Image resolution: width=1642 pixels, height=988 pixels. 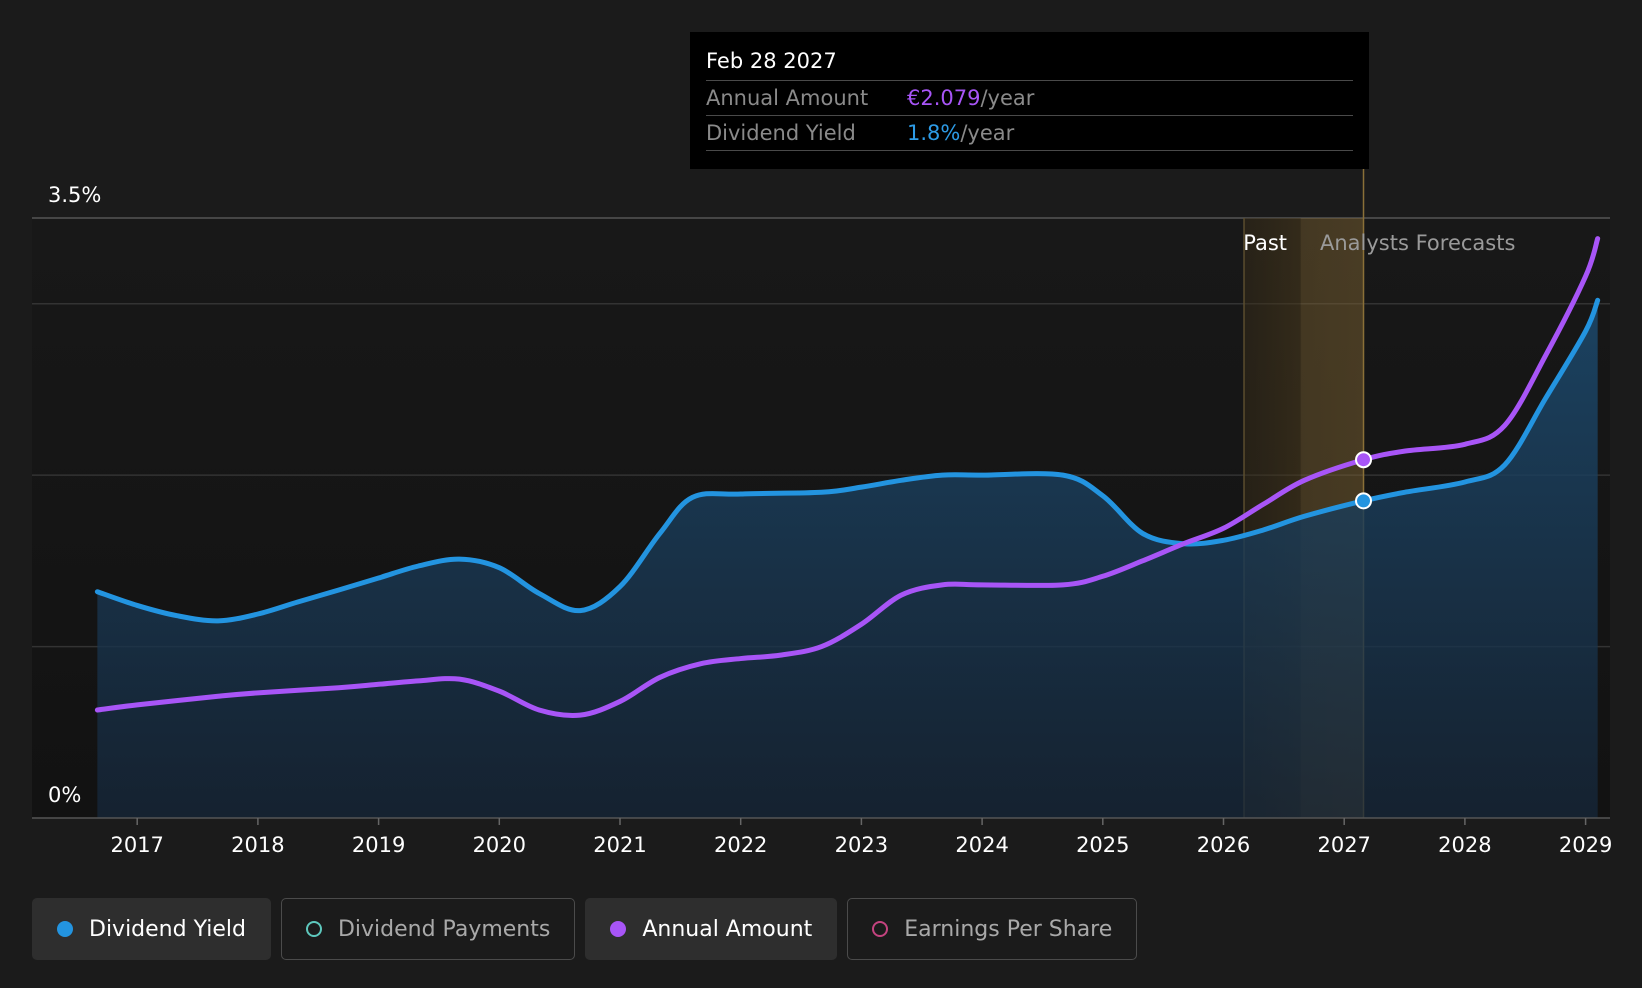 What do you see at coordinates (499, 845) in the screenshot?
I see `x-tick-label: 2020` at bounding box center [499, 845].